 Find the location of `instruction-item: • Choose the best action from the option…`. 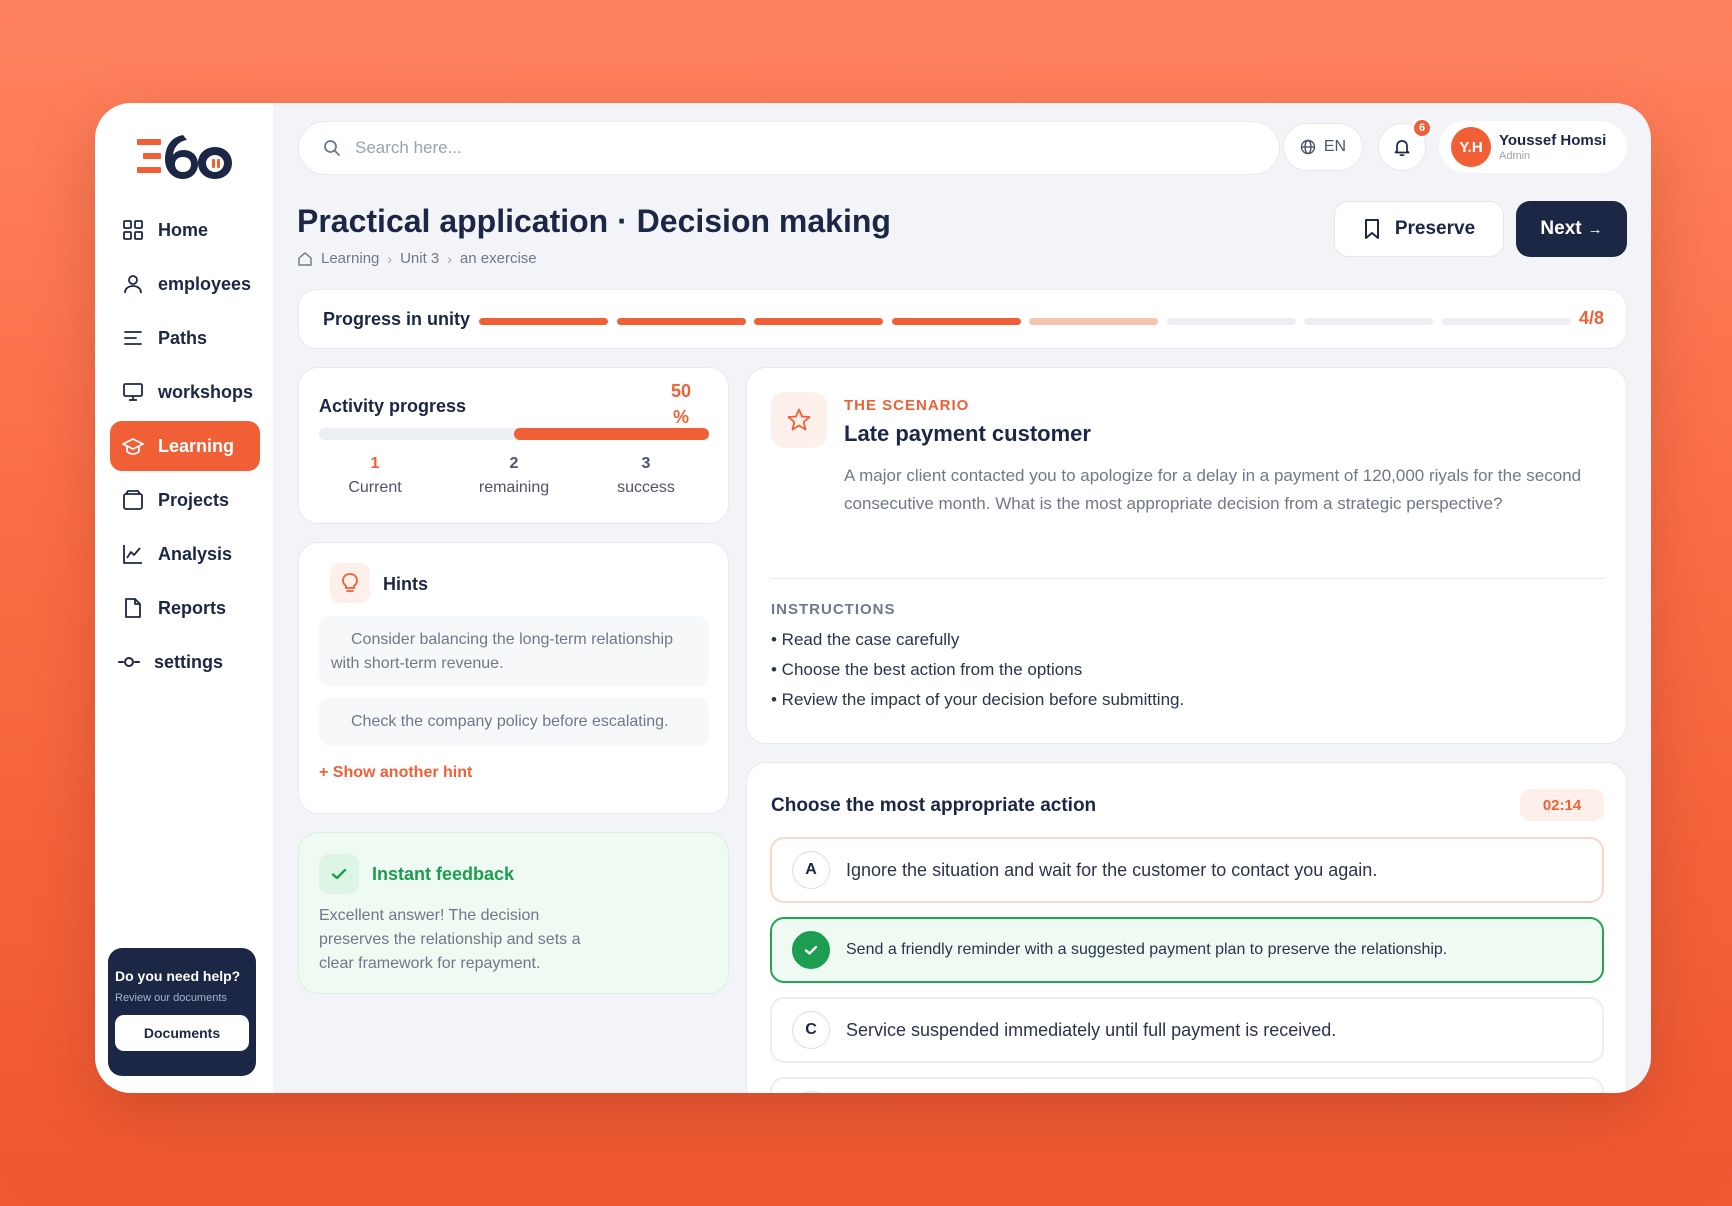

instruction-item: • Choose the best action from the option… is located at coordinates (927, 669).